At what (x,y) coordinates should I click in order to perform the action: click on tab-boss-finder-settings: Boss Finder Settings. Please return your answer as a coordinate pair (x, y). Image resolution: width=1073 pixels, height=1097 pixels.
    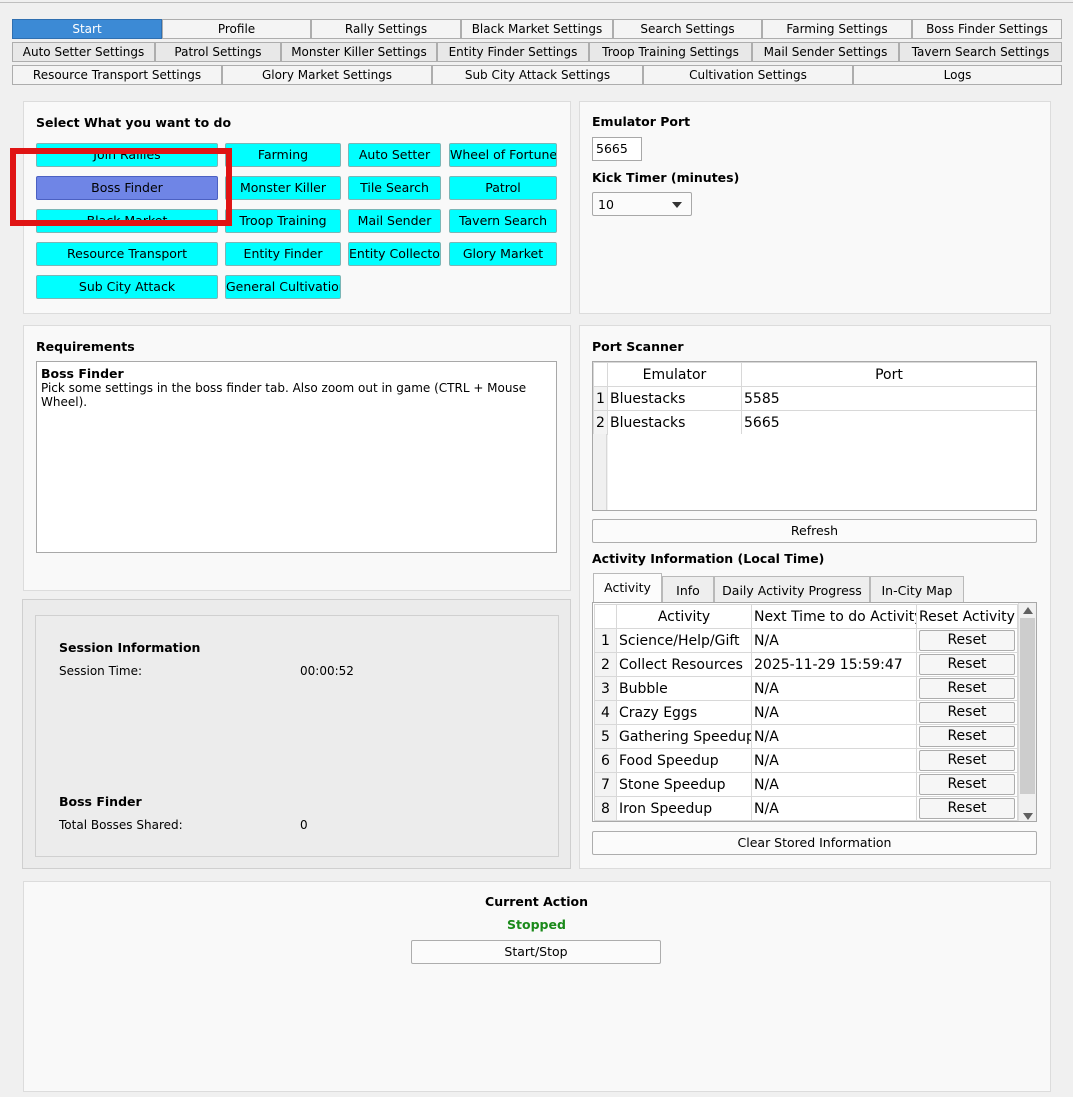
    Looking at the image, I should click on (987, 29).